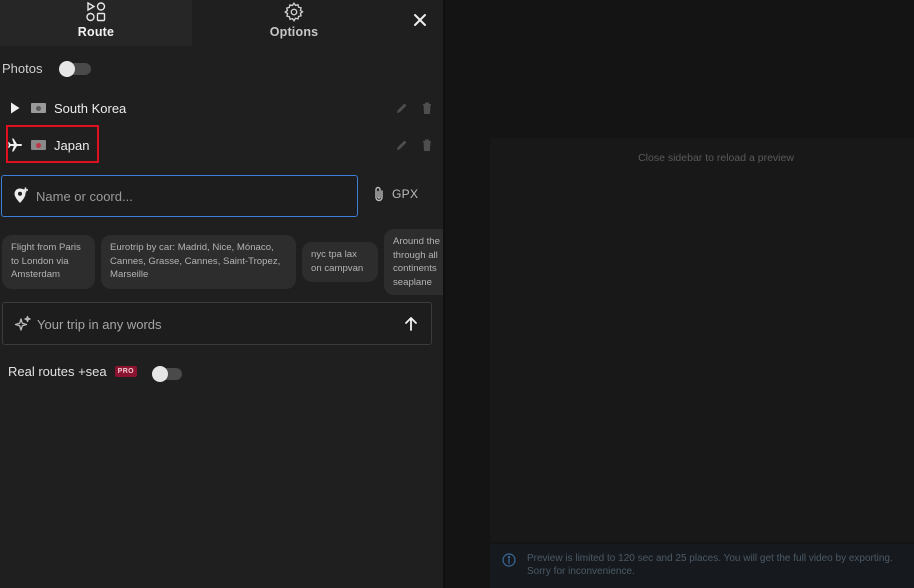 The height and width of the screenshot is (588, 914). What do you see at coordinates (96, 23) in the screenshot?
I see `tab-route: Route` at bounding box center [96, 23].